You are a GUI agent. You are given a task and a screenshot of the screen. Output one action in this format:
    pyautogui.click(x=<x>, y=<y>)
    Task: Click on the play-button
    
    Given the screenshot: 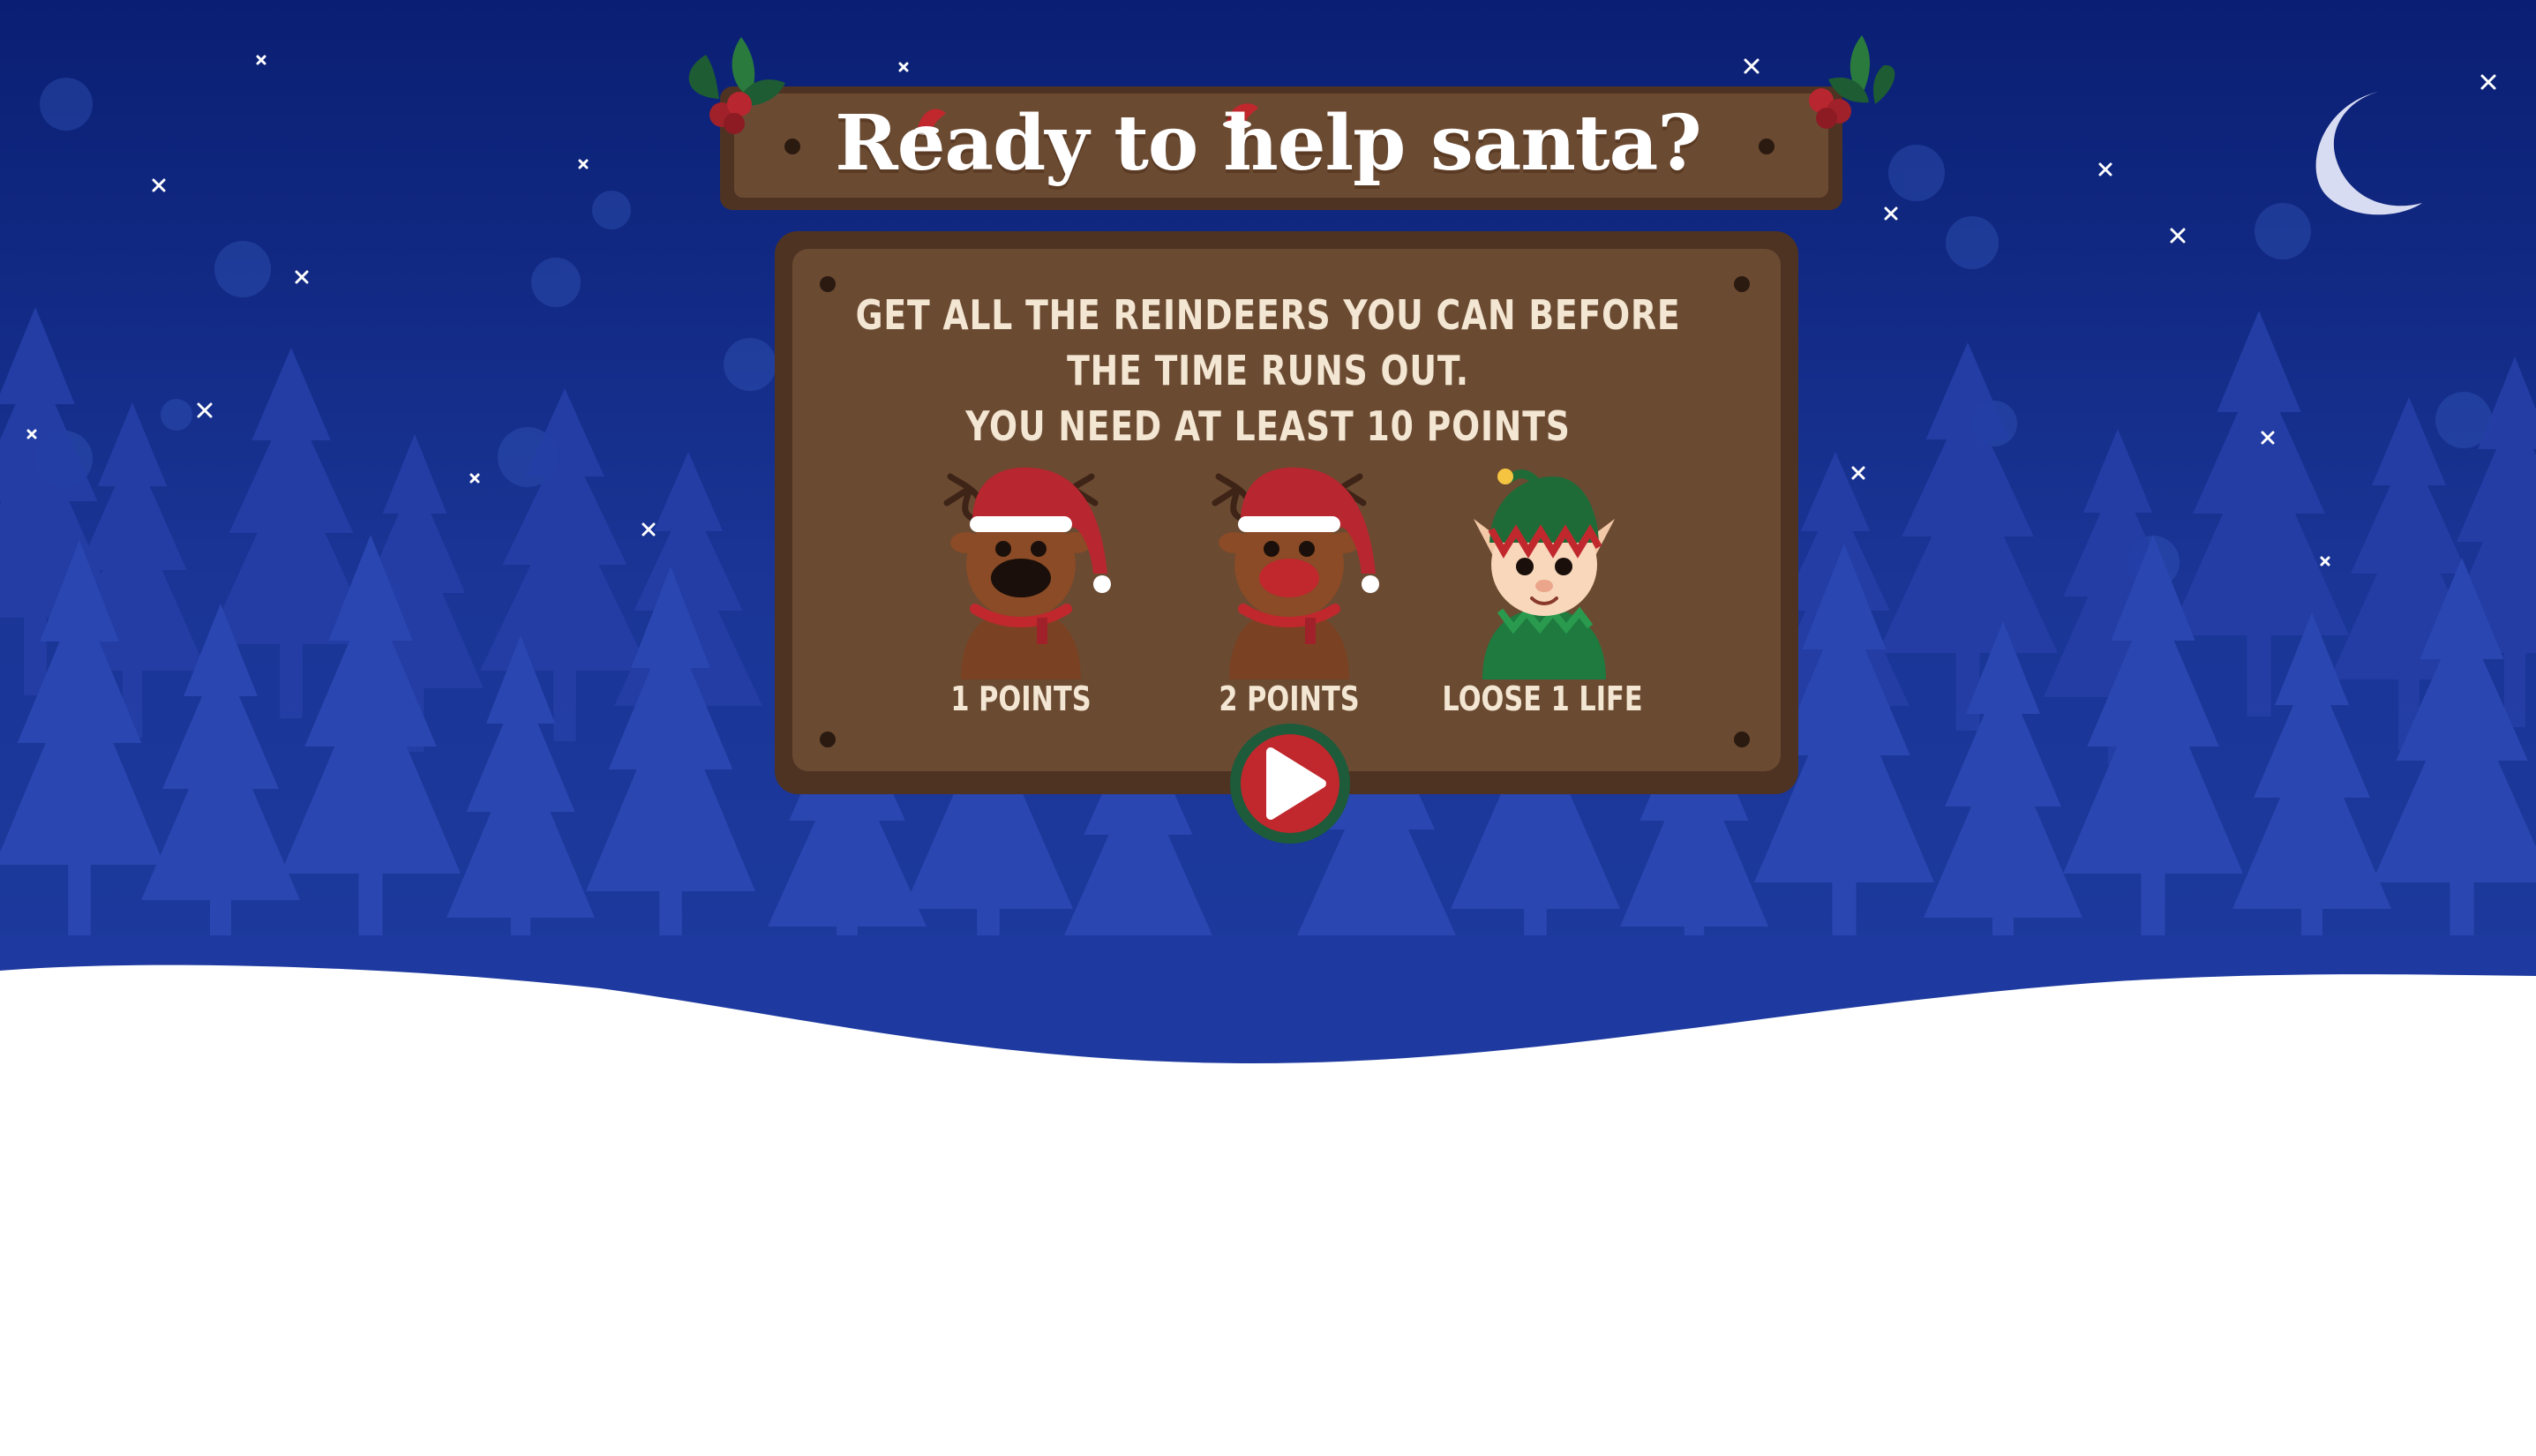 What is the action you would take?
    pyautogui.click(x=1290, y=784)
    